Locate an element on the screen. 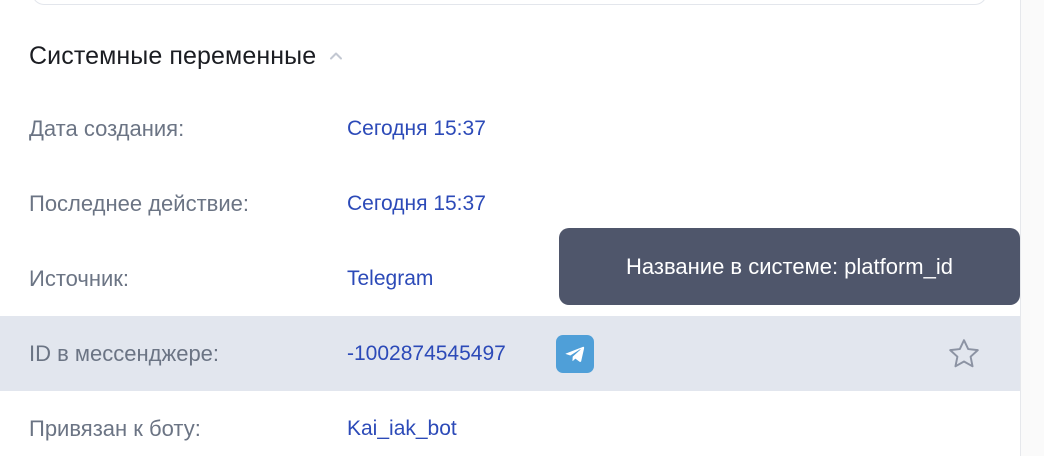 The height and width of the screenshot is (466, 1044). star-icon is located at coordinates (964, 354).